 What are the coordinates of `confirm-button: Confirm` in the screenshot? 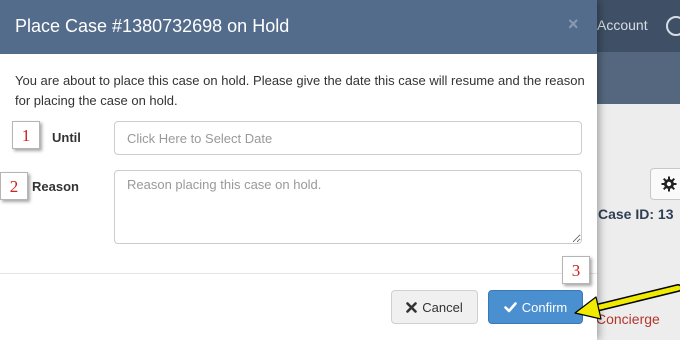 It's located at (535, 307).